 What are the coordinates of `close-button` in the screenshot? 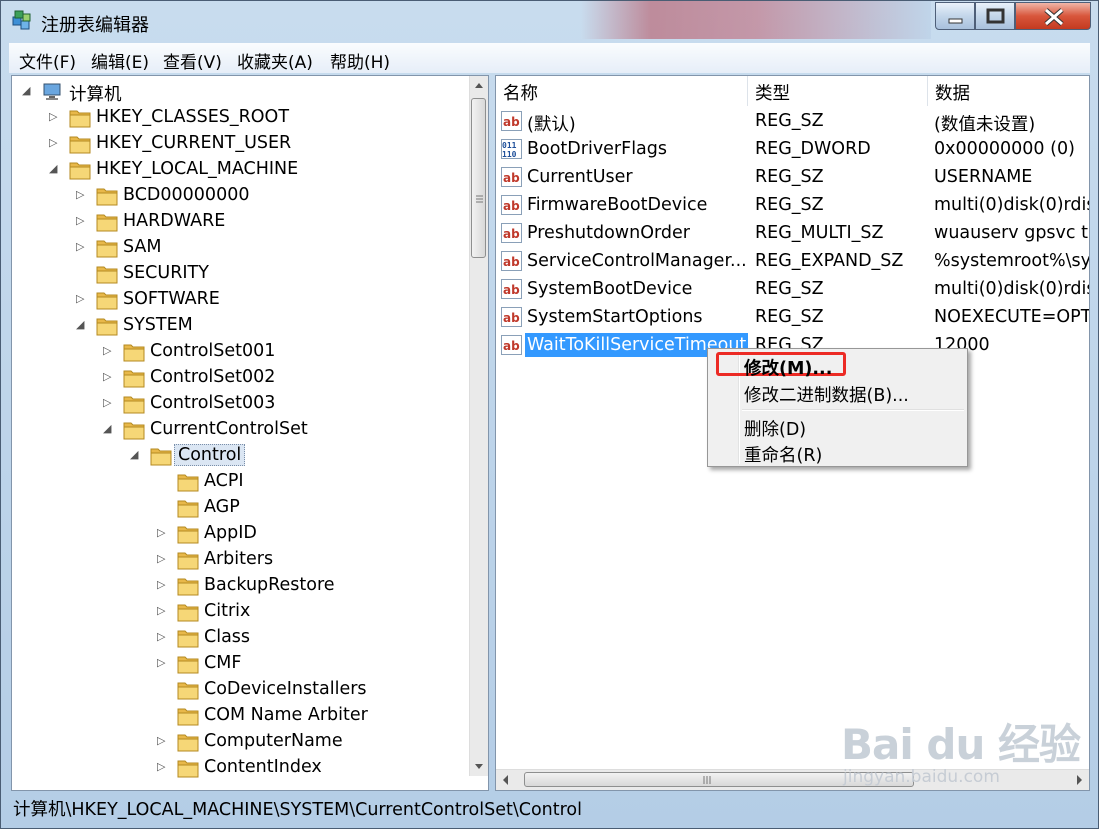 It's located at (1053, 16).